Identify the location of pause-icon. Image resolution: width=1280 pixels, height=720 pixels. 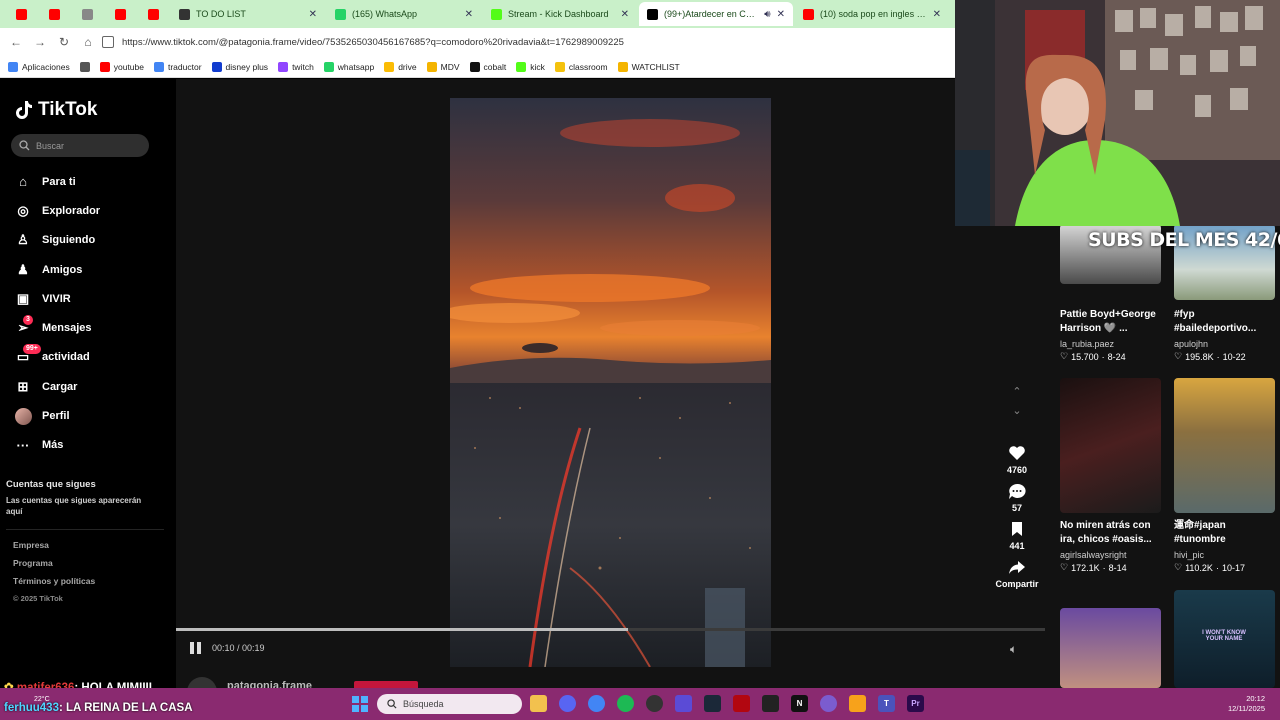
(196, 648).